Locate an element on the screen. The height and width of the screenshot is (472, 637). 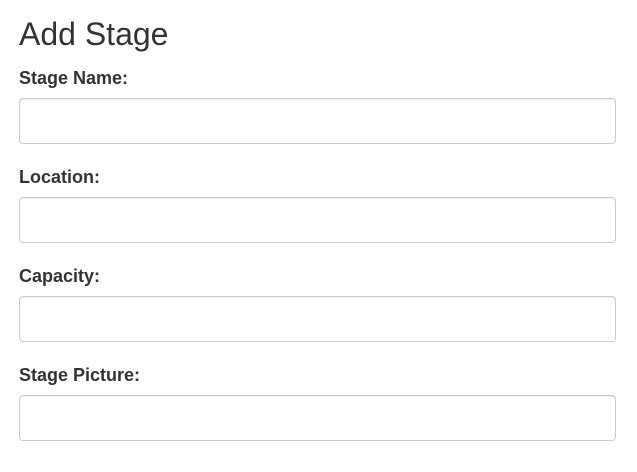
stage-picture-input is located at coordinates (317, 418).